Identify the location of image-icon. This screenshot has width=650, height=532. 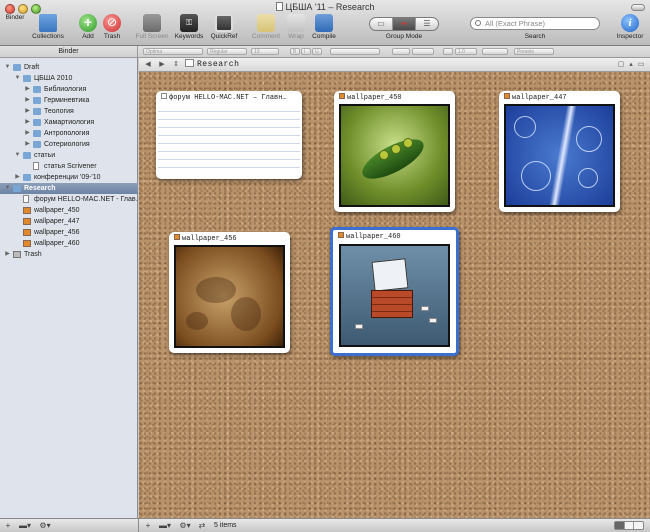
(27, 210).